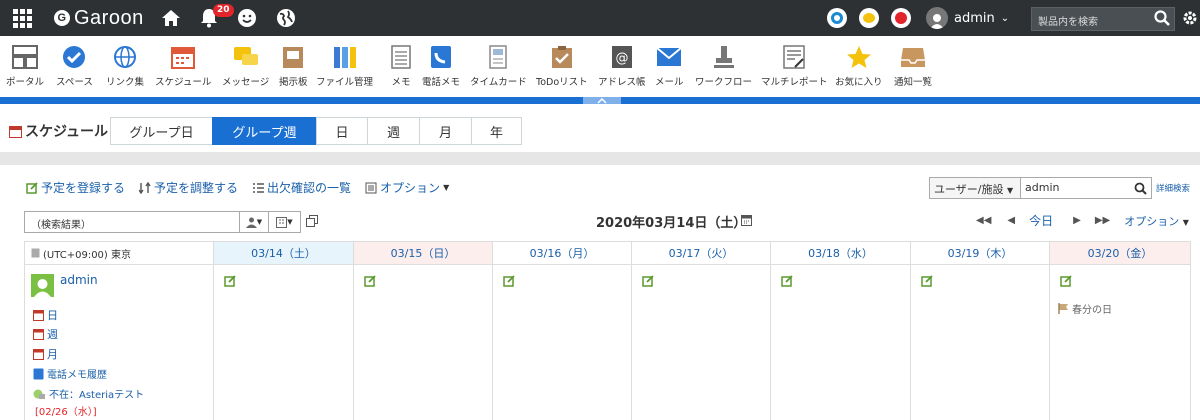 The image size is (1200, 420). I want to click on app-label: タイムカード, so click(498, 82).